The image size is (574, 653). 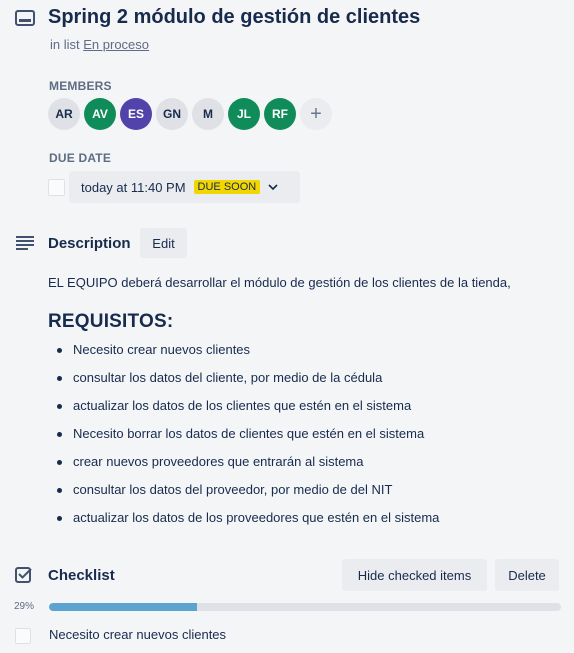 I want to click on checklist-progress-bar, so click(x=305, y=607).